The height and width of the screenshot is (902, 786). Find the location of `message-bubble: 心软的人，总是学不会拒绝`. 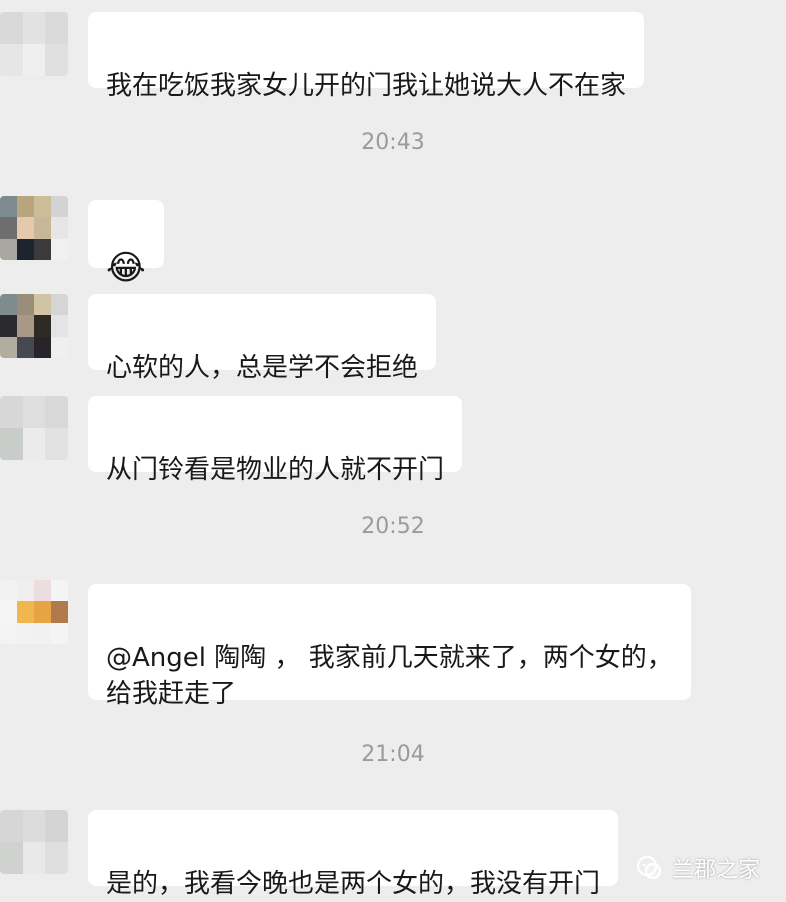

message-bubble: 心软的人，总是学不会拒绝 is located at coordinates (262, 338).